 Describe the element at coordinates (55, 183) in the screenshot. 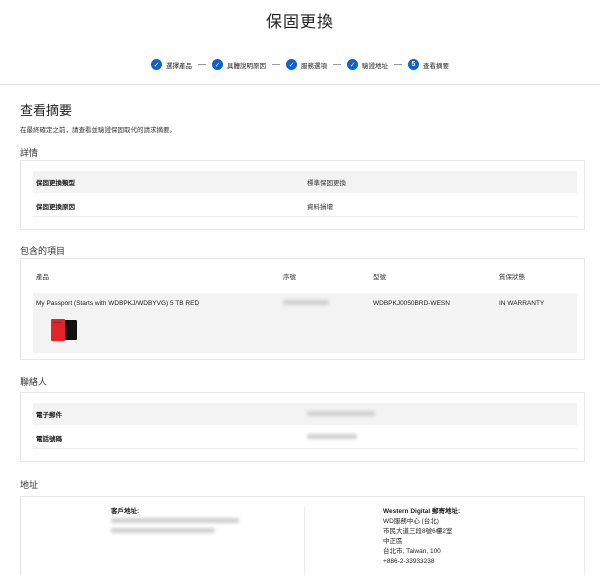

I see `detail-key: 保固更換類型` at that location.